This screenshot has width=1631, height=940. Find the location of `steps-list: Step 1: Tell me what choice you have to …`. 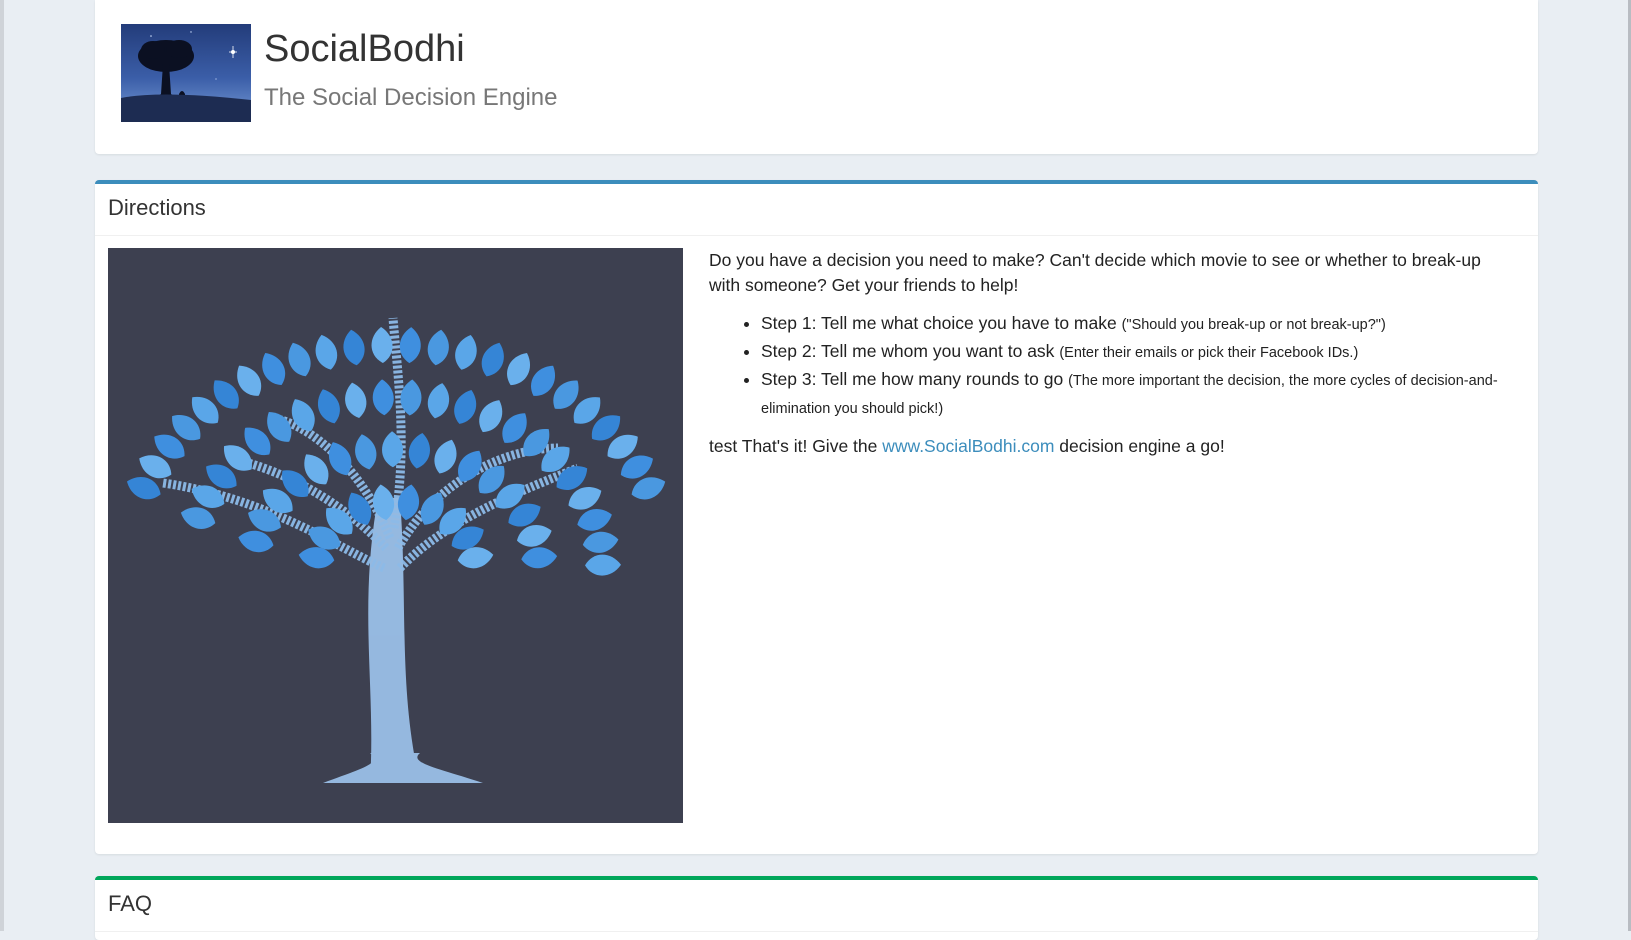

steps-list: Step 1: Tell me what choice you have to … is located at coordinates (1109, 366).